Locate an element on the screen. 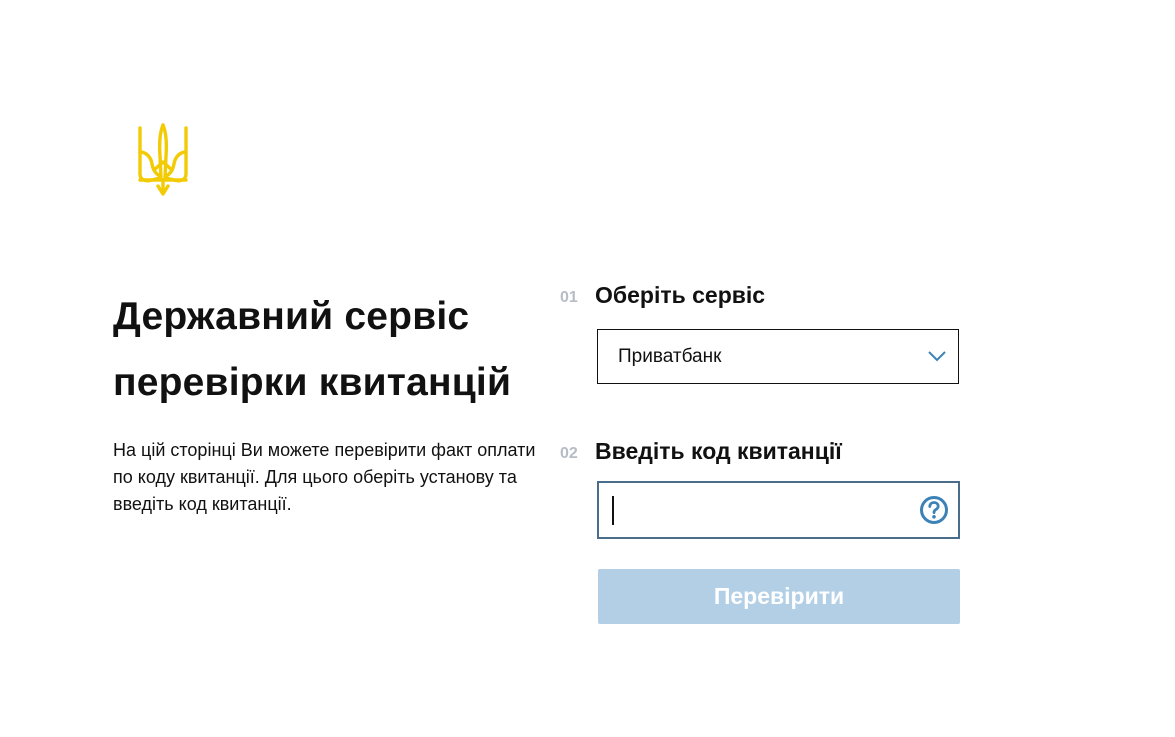 This screenshot has height=737, width=1175. page-title-line1: Державний сервіс is located at coordinates (291, 316).